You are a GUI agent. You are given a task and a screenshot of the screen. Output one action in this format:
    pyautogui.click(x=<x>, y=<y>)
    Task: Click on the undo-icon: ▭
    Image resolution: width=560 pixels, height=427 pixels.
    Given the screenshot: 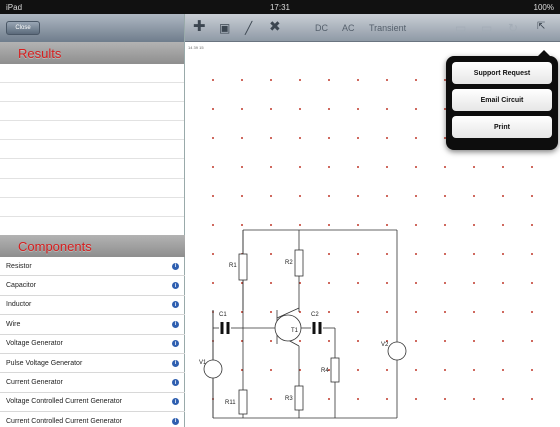 What is the action you would take?
    pyautogui.click(x=460, y=28)
    